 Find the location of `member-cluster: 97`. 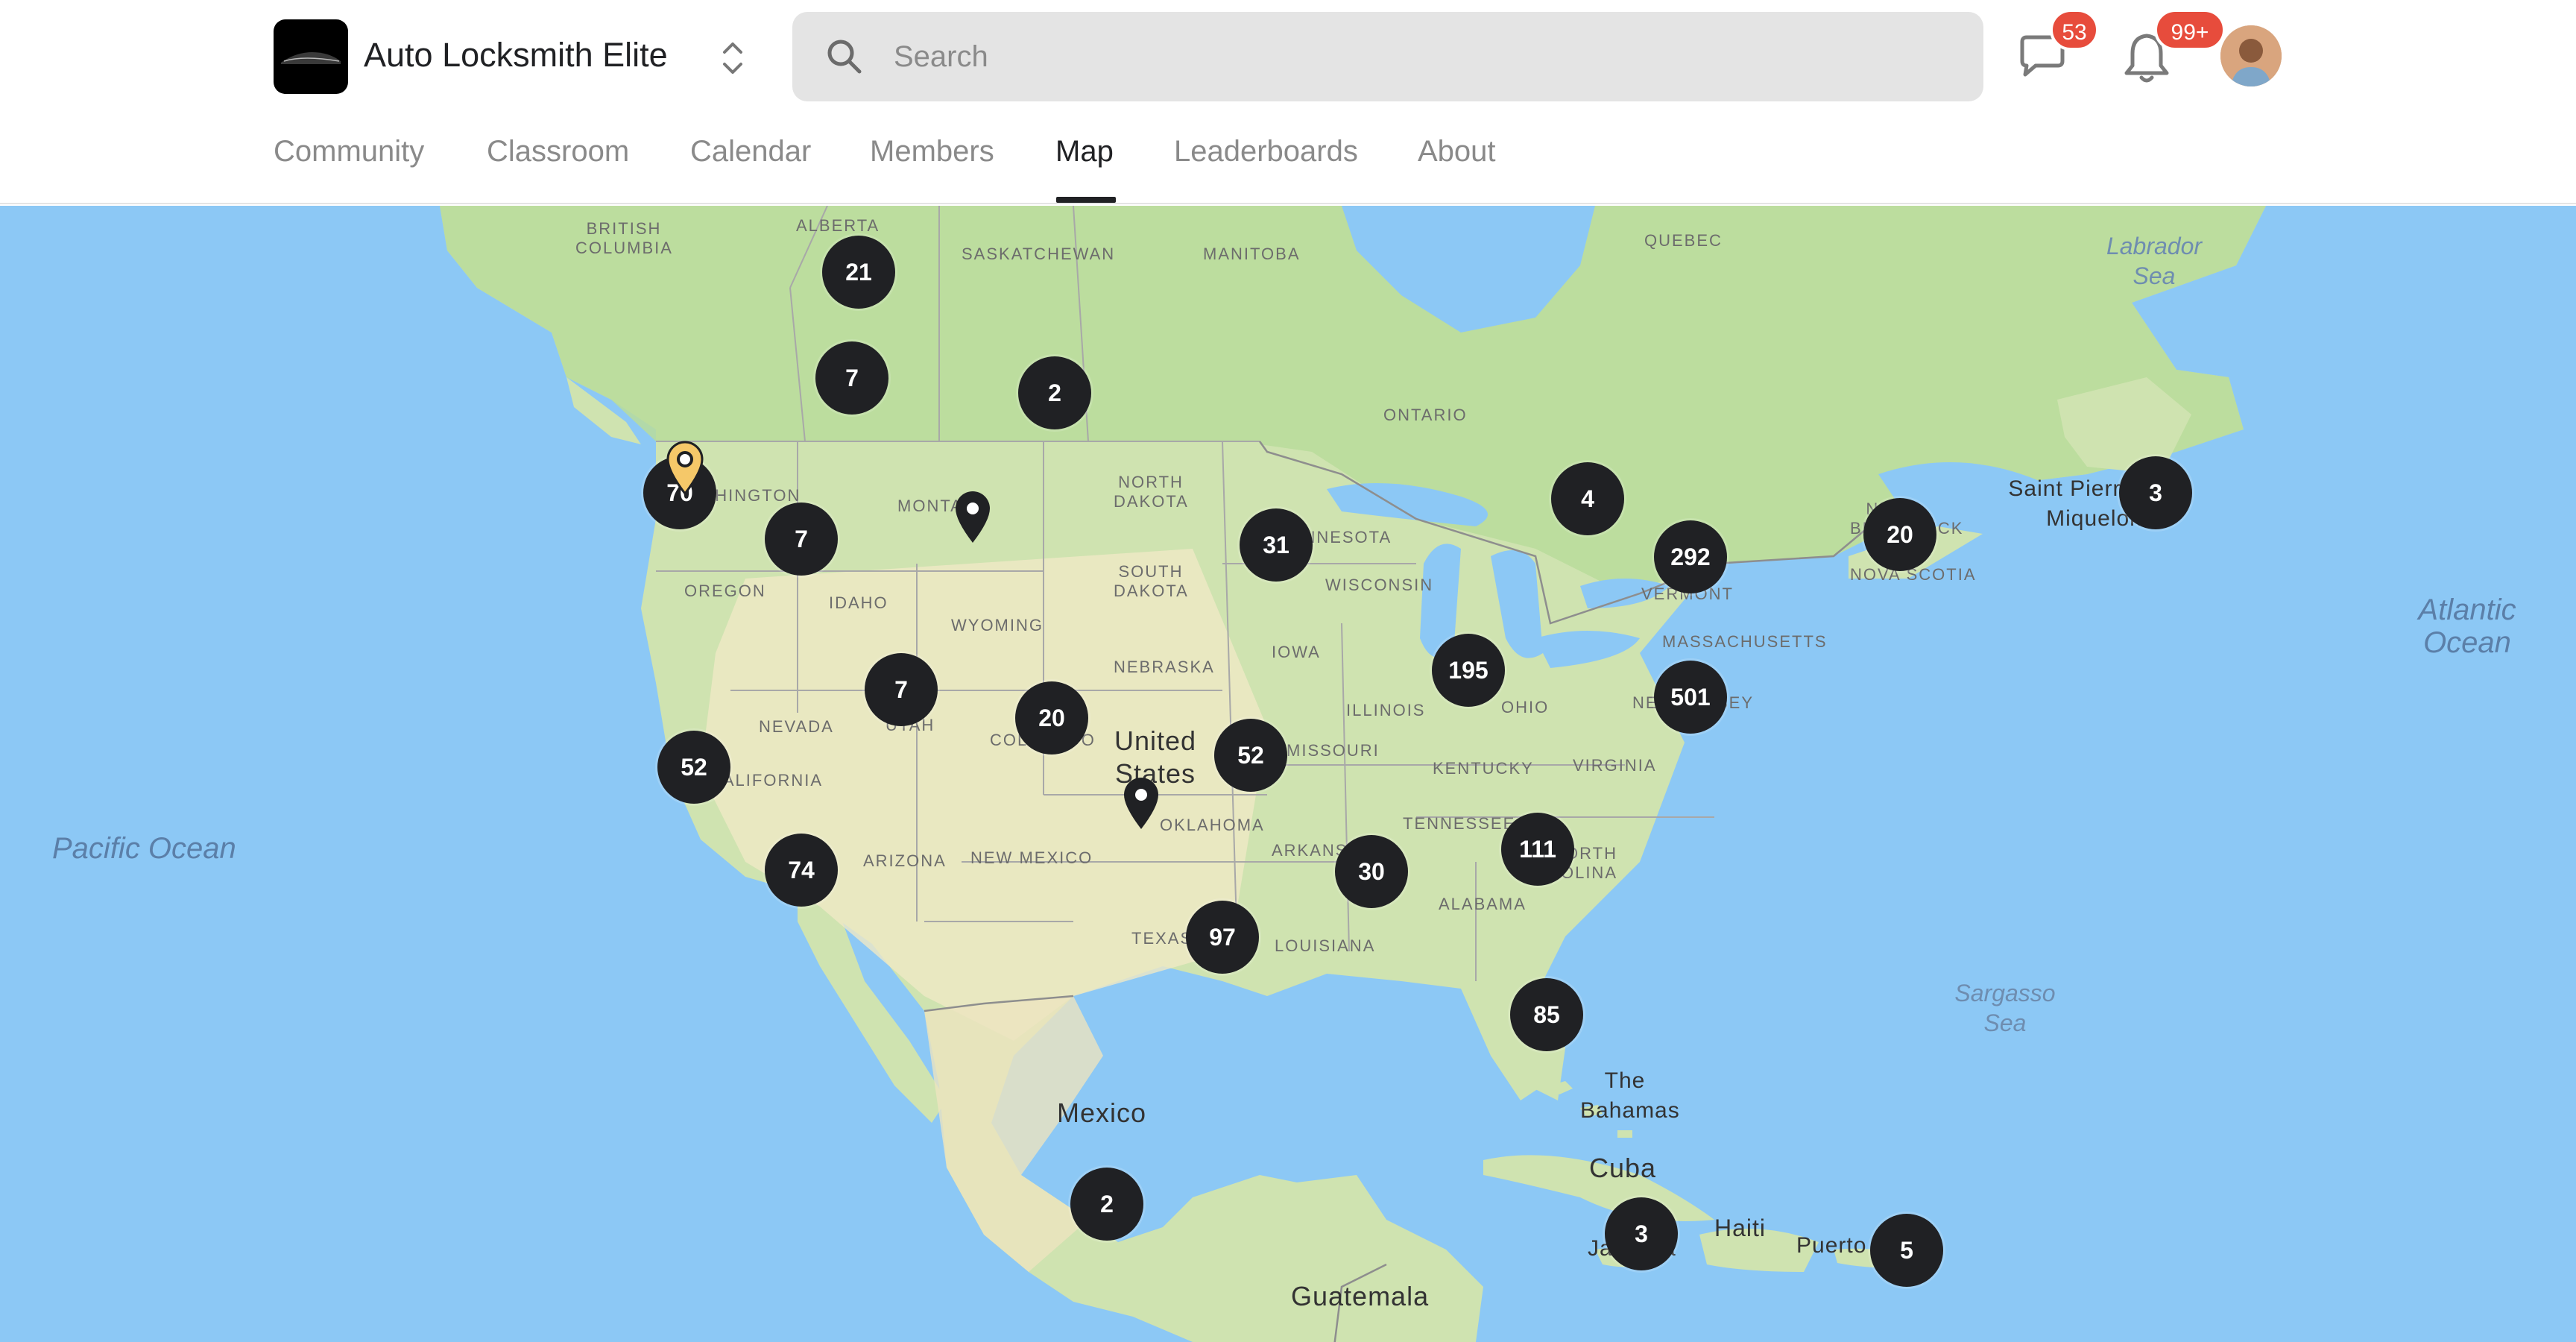

member-cluster: 97 is located at coordinates (1222, 937).